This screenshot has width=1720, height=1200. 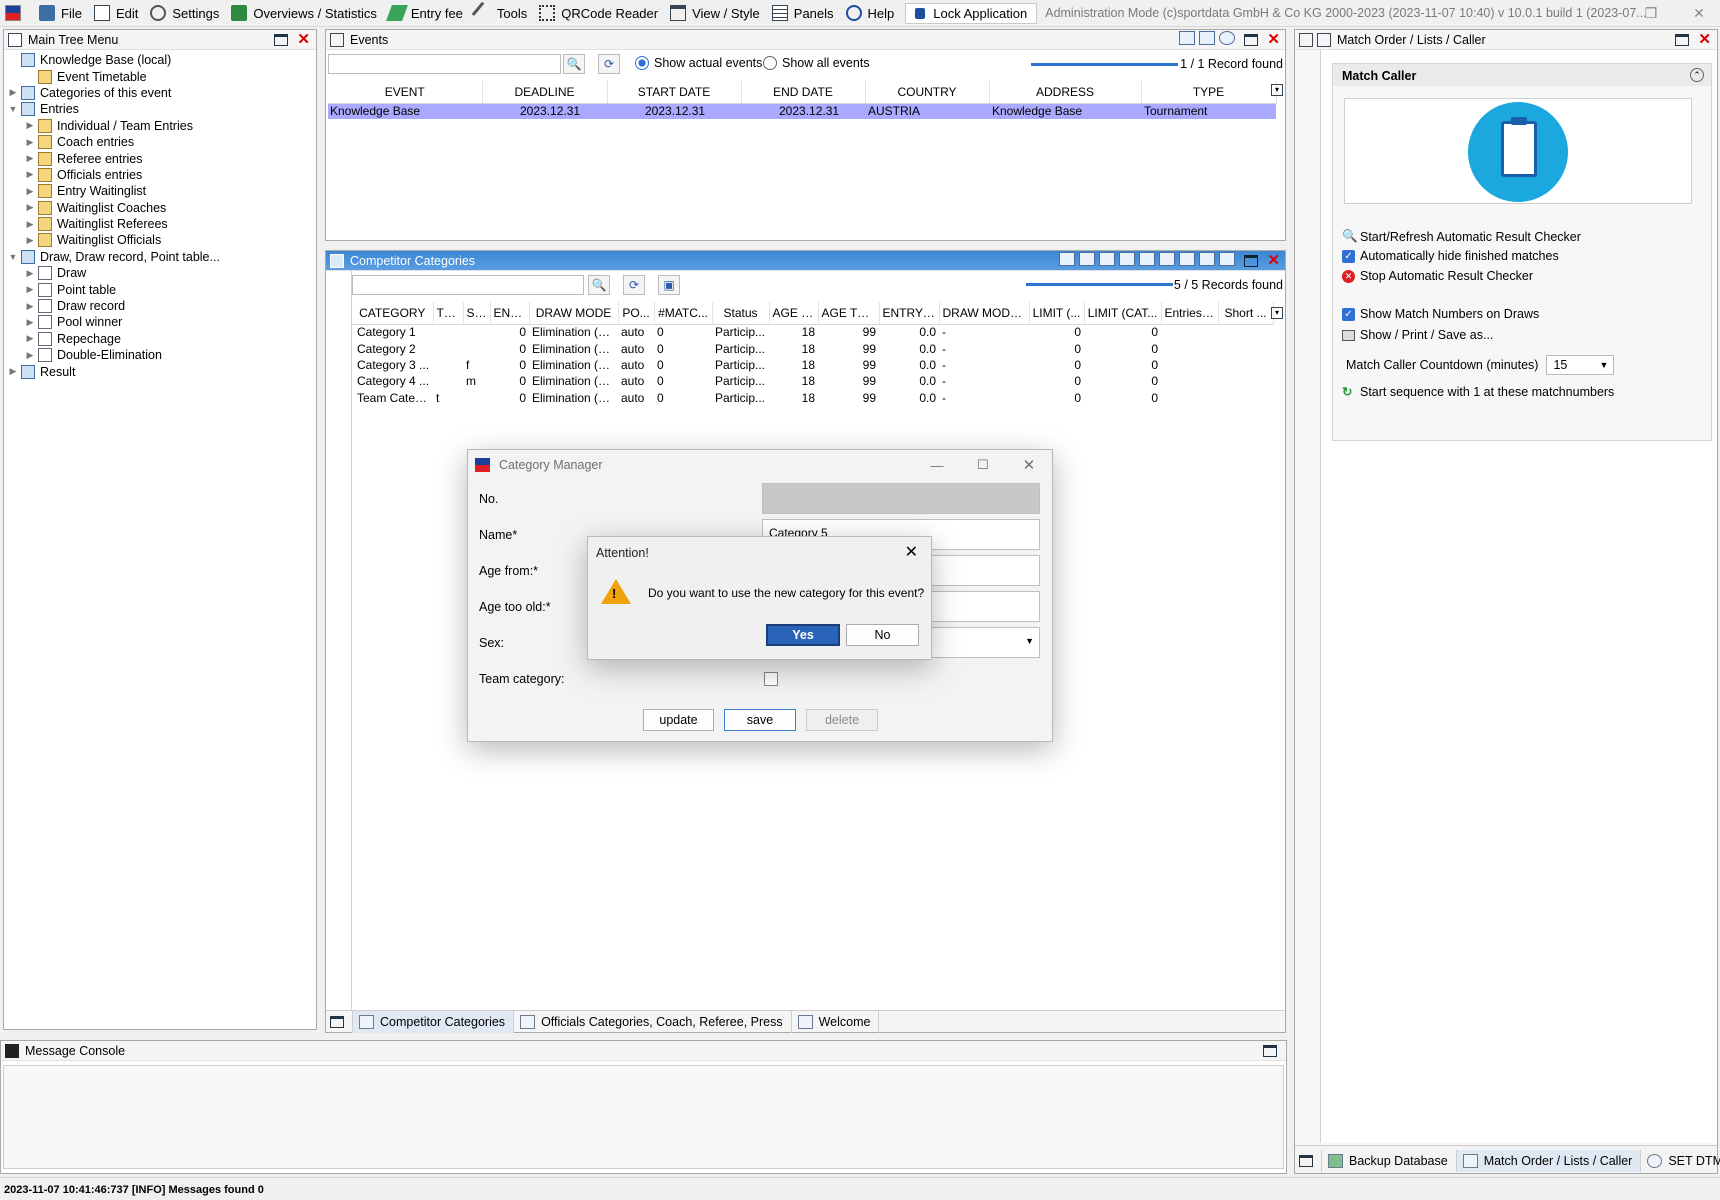 I want to click on tab-set-dtm: SET DTM, so click(x=1680, y=1161).